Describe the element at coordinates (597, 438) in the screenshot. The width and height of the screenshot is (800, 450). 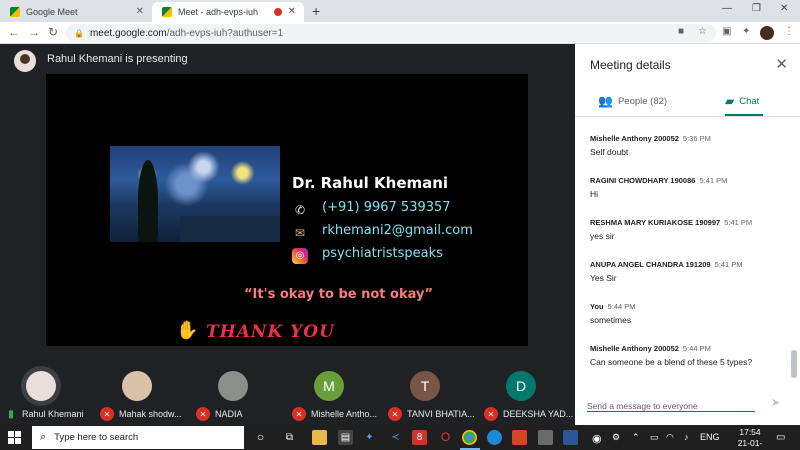
I see `chrome-tray-icon: ◉` at that location.